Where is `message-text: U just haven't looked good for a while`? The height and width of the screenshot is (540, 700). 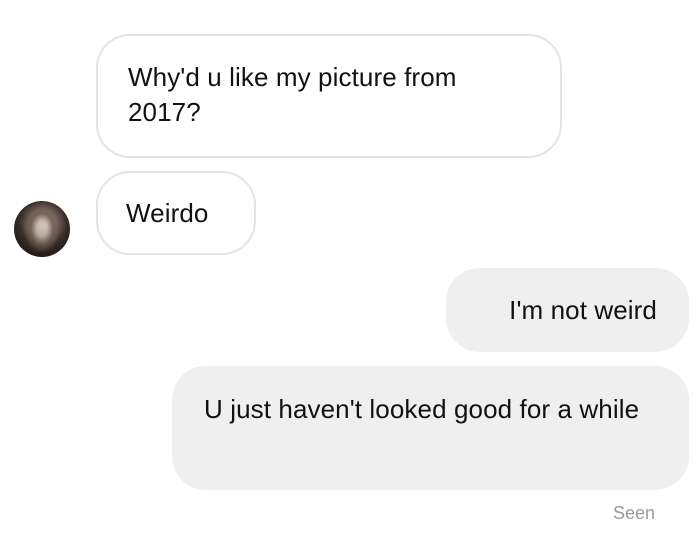
message-text: U just haven't looked good for a while is located at coordinates (422, 409).